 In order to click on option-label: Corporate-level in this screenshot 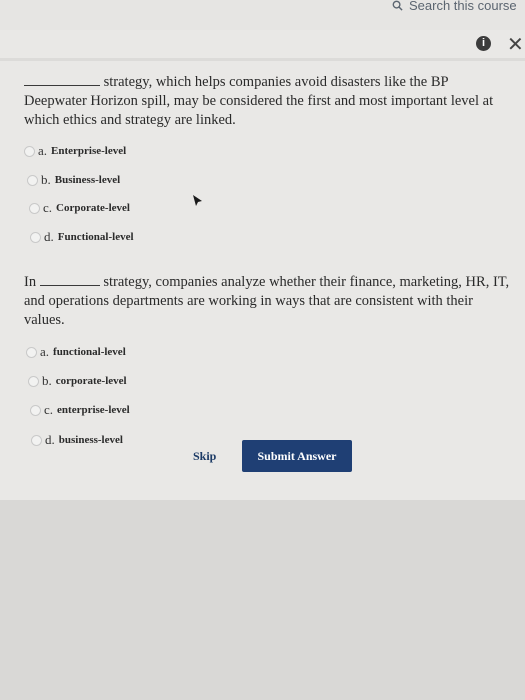, I will do `click(93, 208)`.